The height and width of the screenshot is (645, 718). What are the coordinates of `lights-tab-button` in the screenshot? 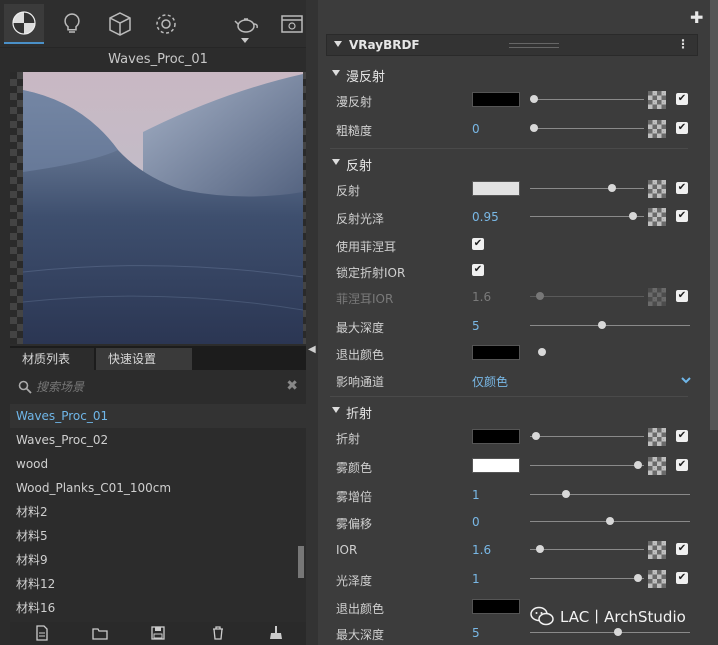 It's located at (72, 24).